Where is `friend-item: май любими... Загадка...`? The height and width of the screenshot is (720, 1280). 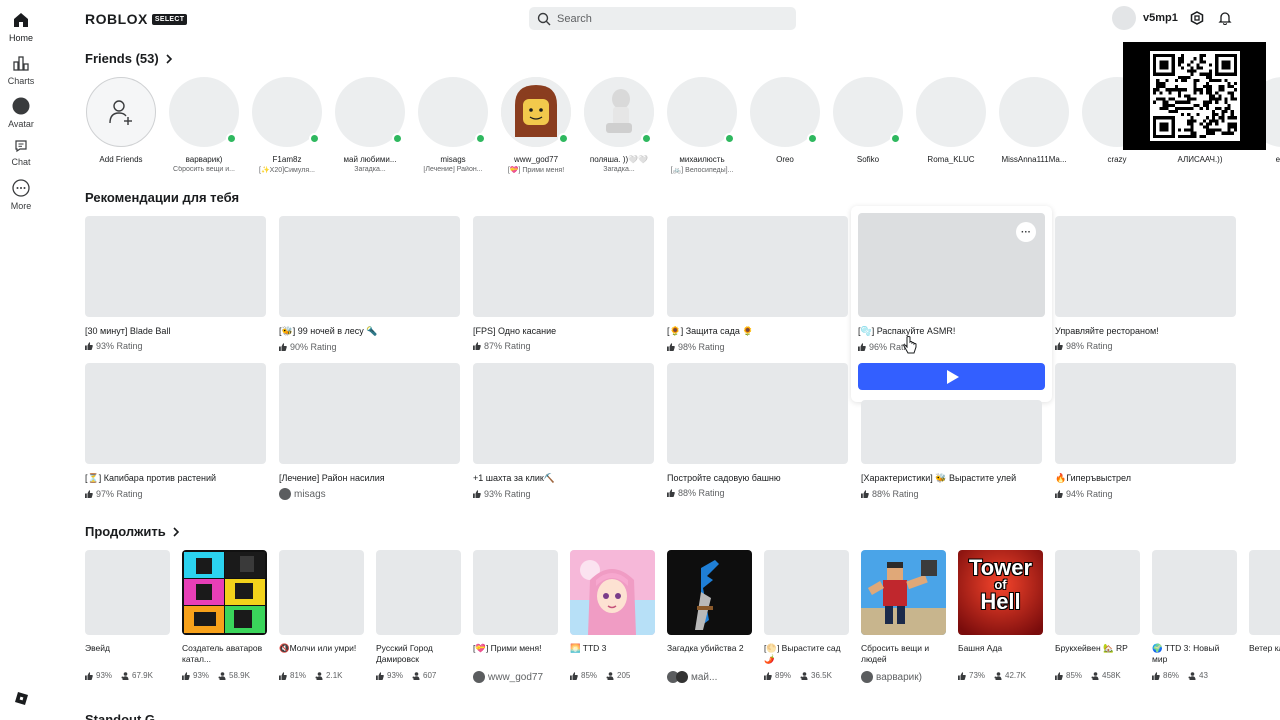 friend-item: май любими... Загадка... is located at coordinates (370, 125).